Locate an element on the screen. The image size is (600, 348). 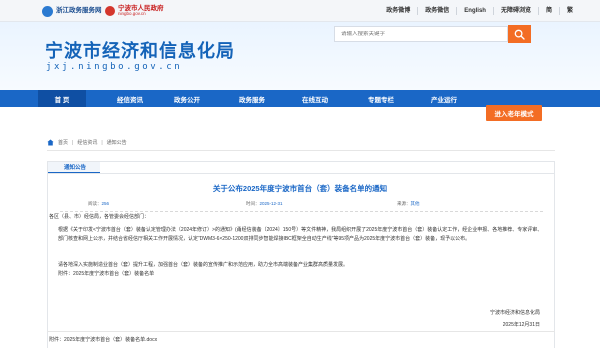
source-label: 来源： is located at coordinates (404, 203).